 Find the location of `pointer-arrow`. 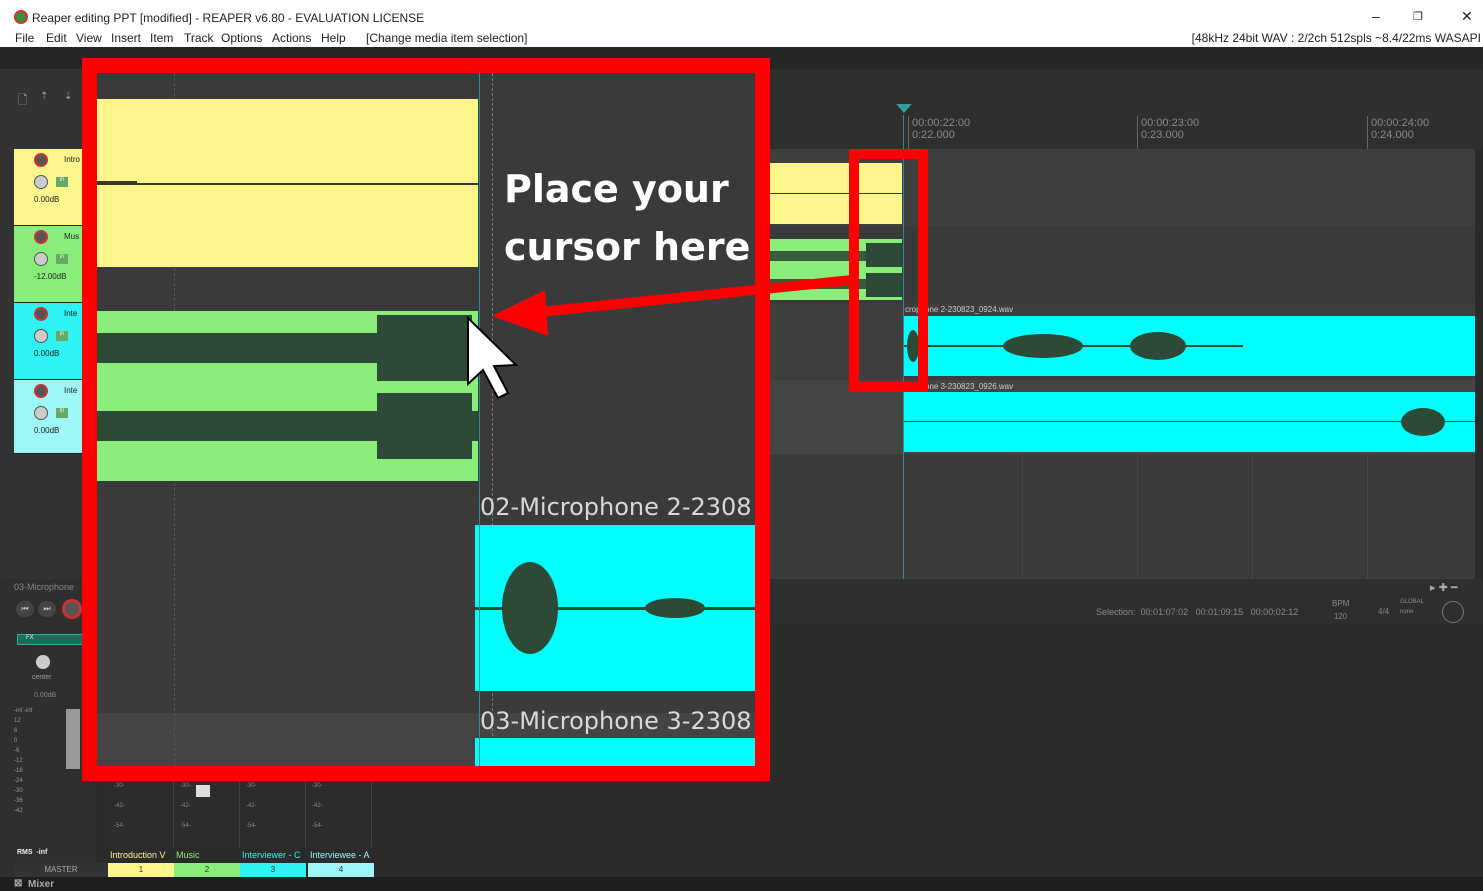

pointer-arrow is located at coordinates (696, 296).